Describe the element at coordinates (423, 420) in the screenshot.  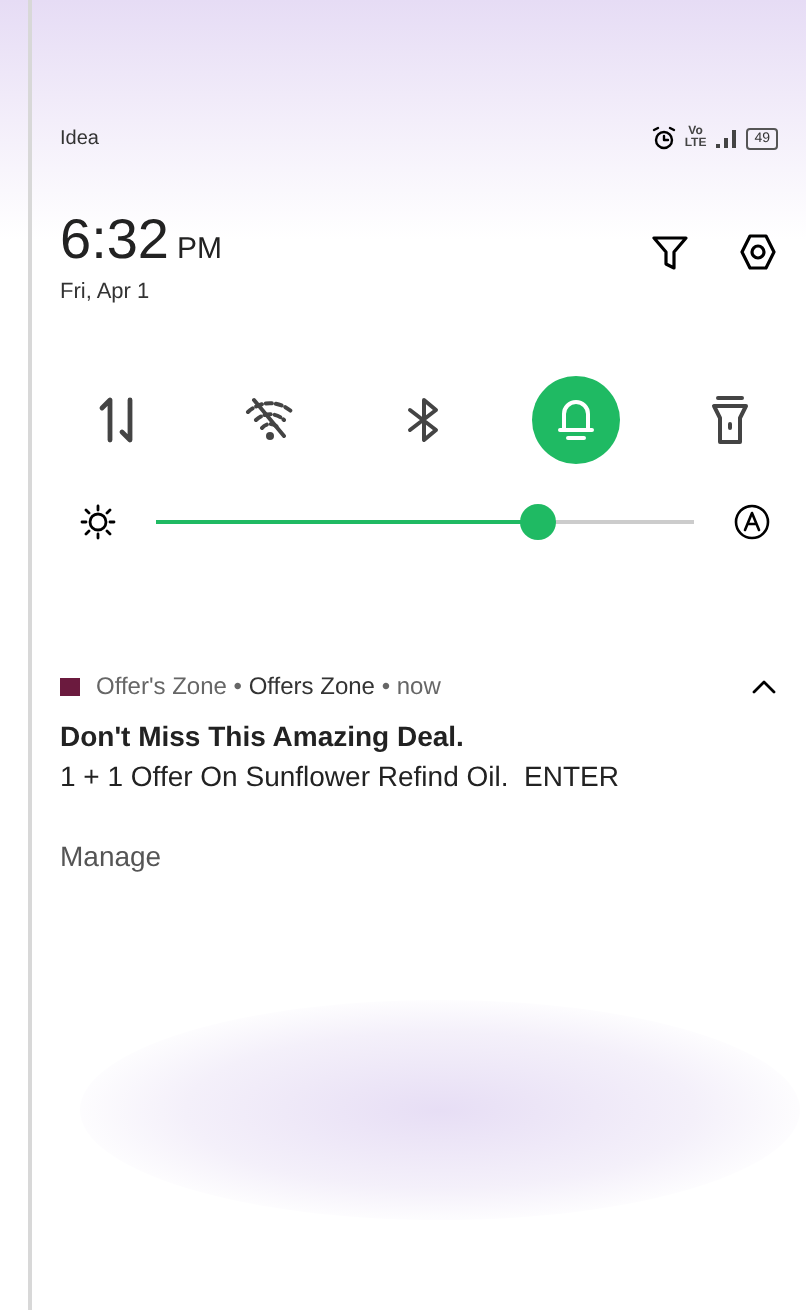
I see `bluetooth-icon` at that location.